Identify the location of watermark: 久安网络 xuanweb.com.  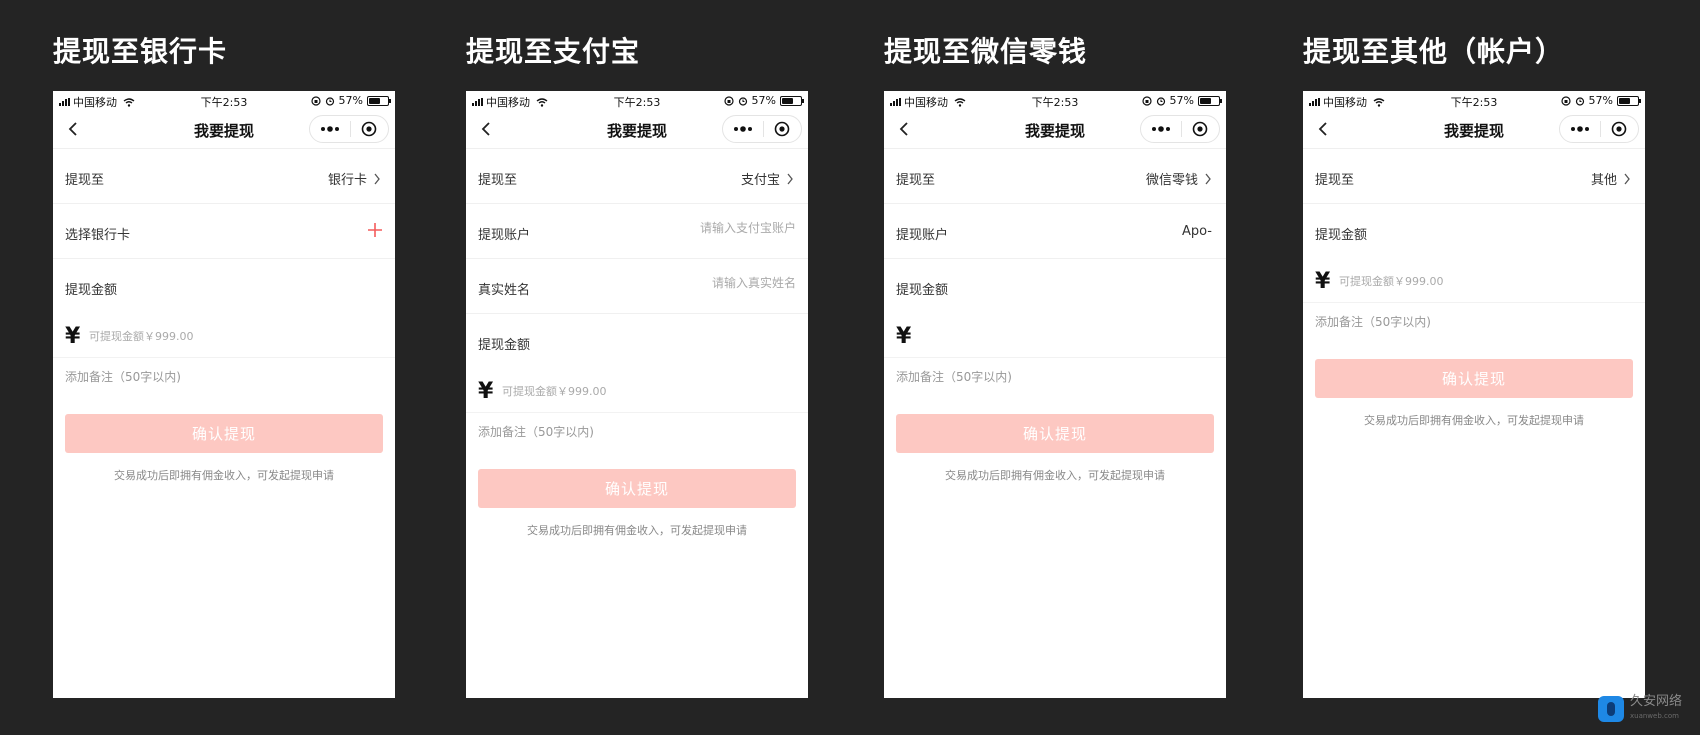
(1639, 709).